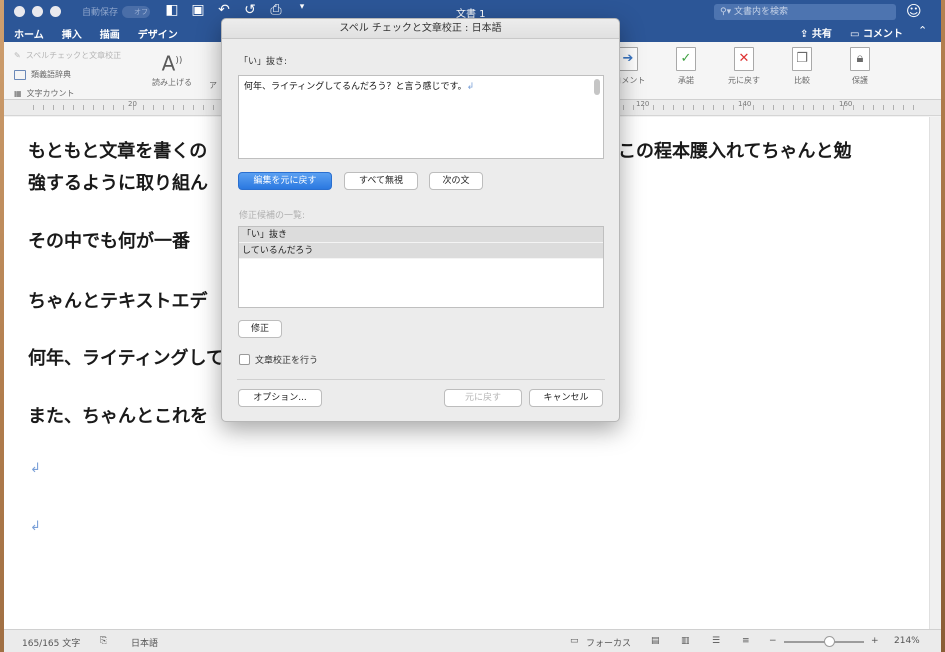 The width and height of the screenshot is (945, 652). What do you see at coordinates (136, 11) in the screenshot?
I see `autosave-toggle: オフ` at bounding box center [136, 11].